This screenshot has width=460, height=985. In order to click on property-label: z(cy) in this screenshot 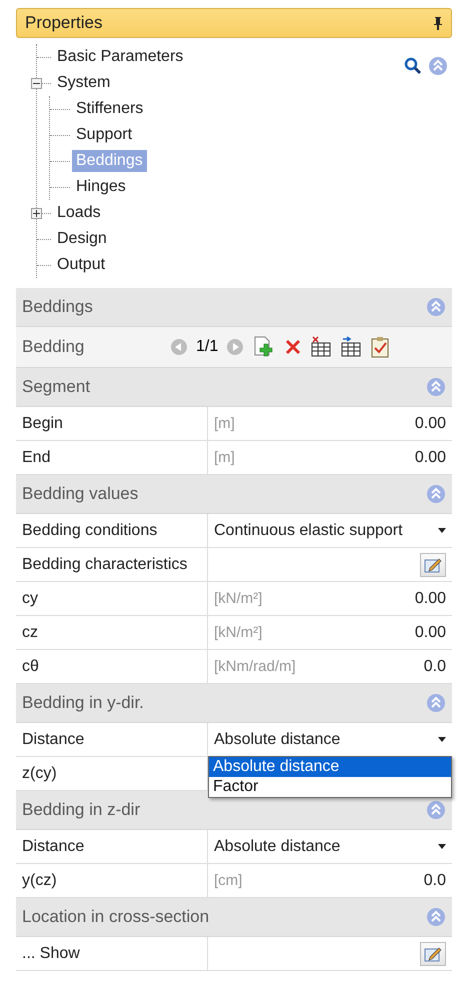, I will do `click(112, 773)`.